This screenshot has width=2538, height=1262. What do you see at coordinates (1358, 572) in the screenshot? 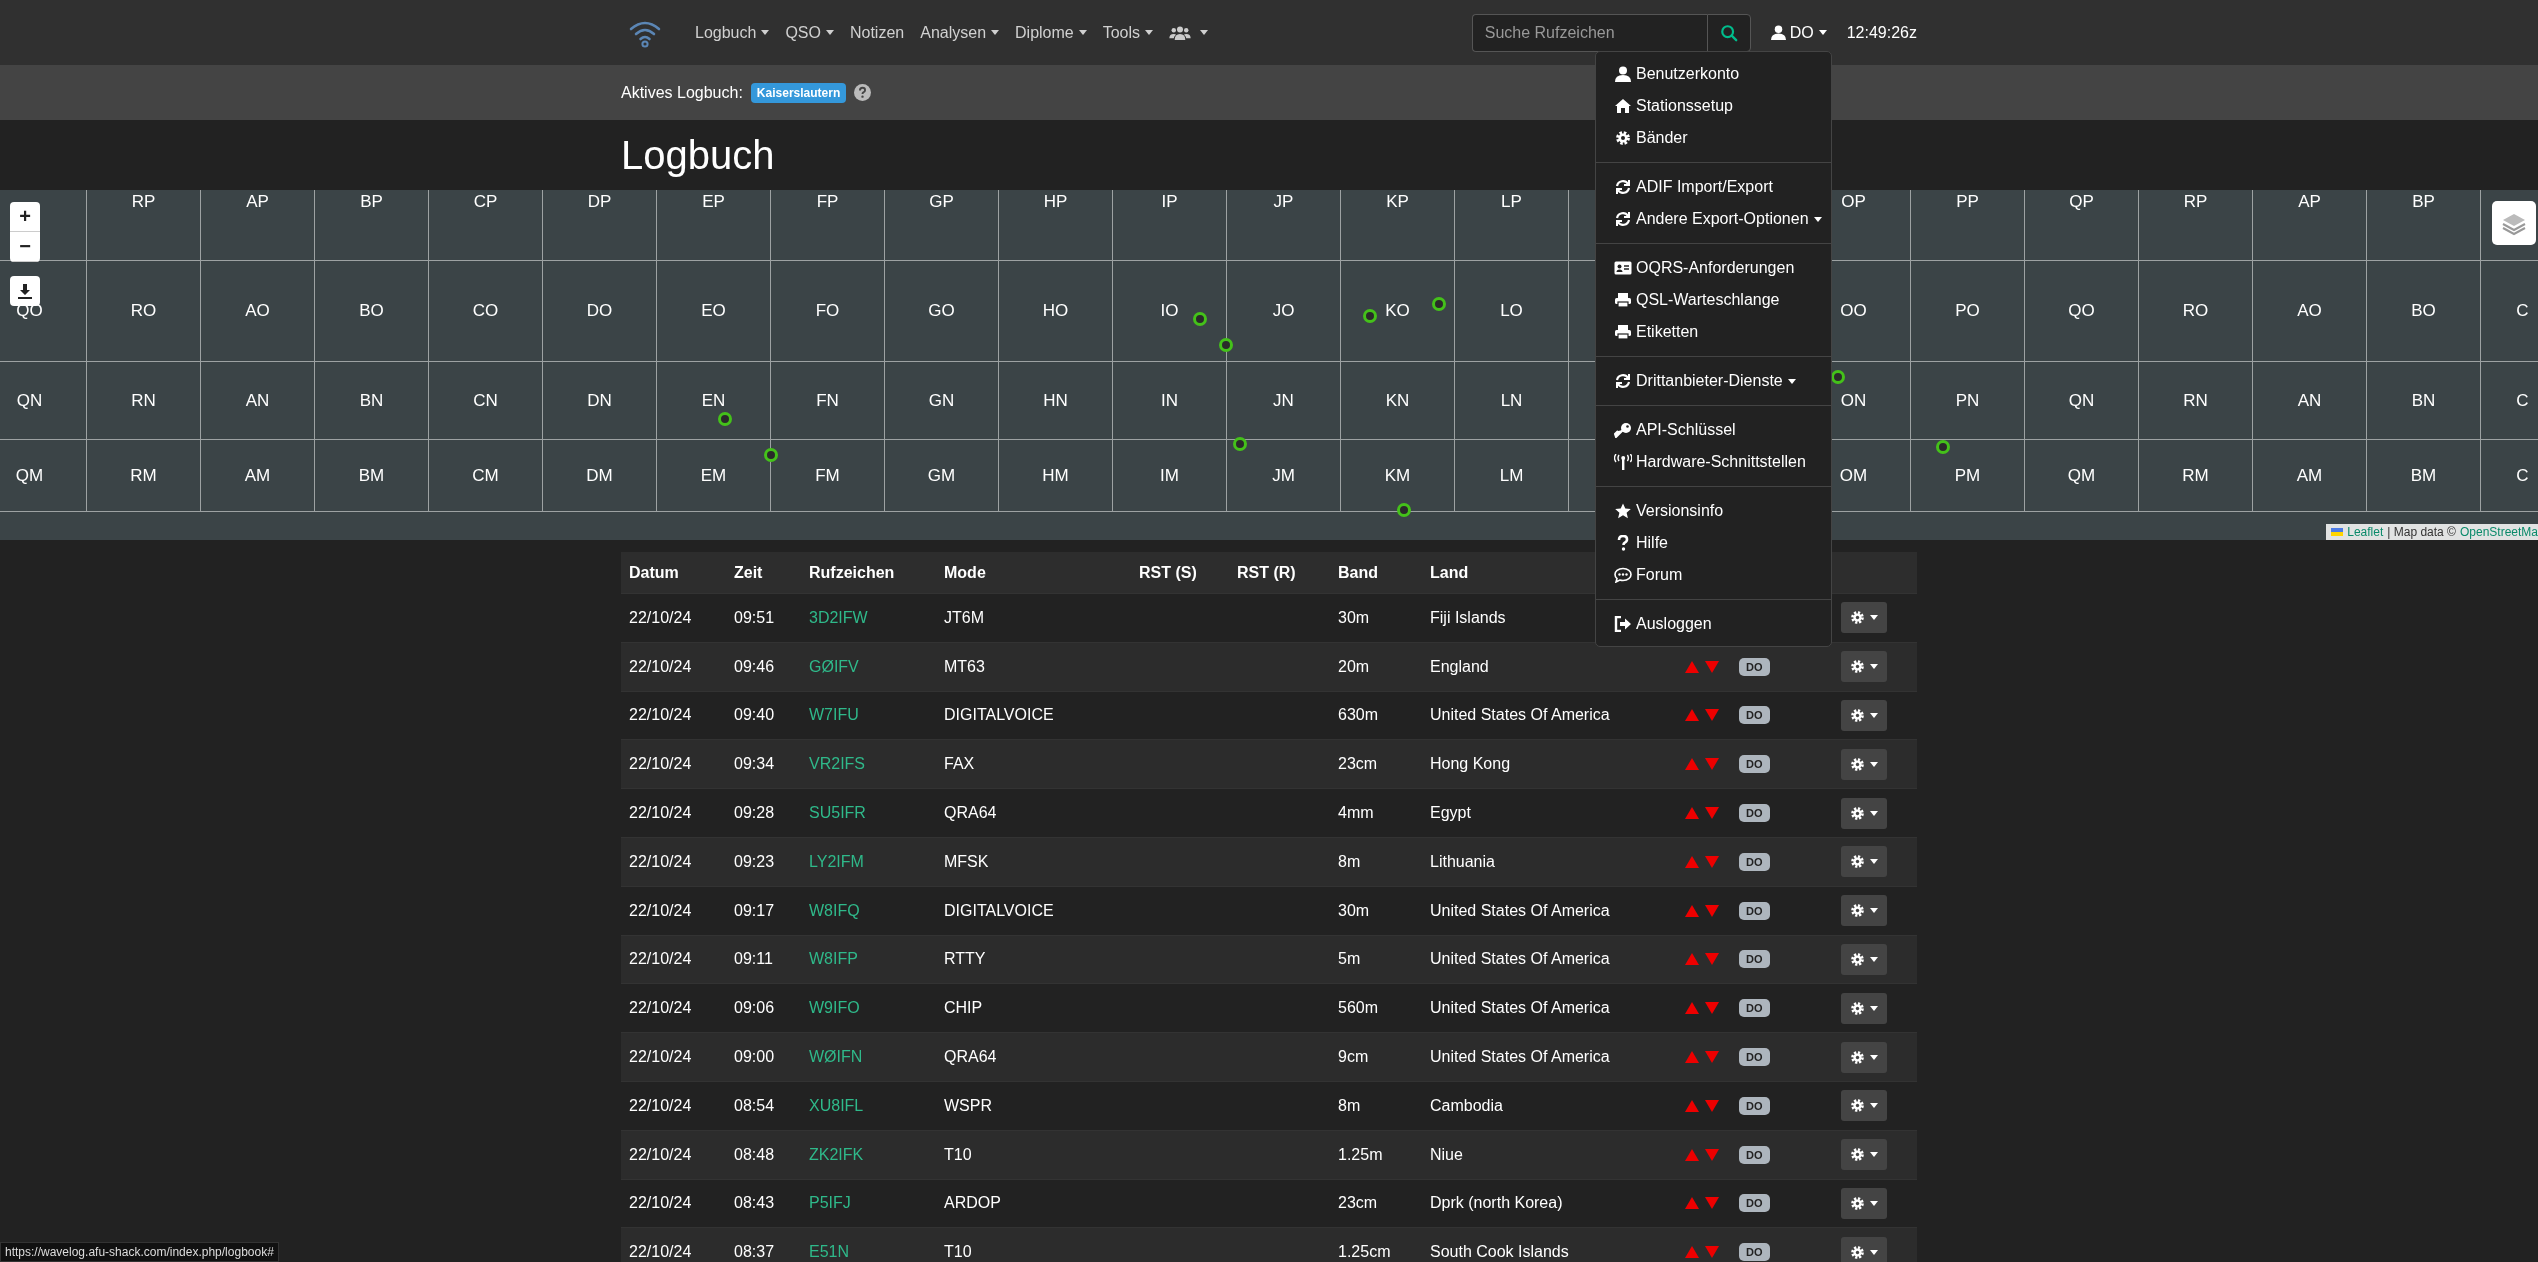
I see `column-header: Band` at bounding box center [1358, 572].